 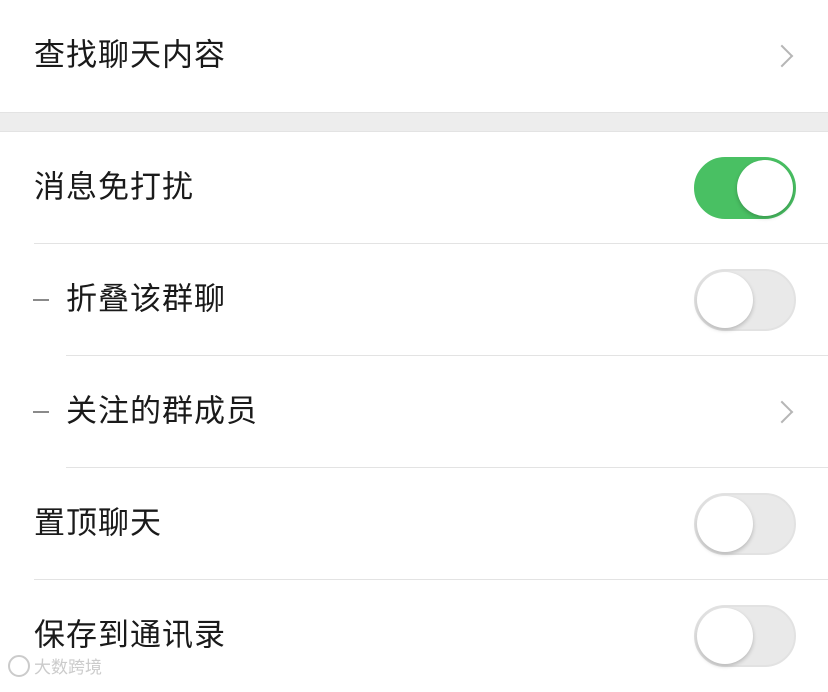 I want to click on pin-chat-toggle, so click(x=745, y=524).